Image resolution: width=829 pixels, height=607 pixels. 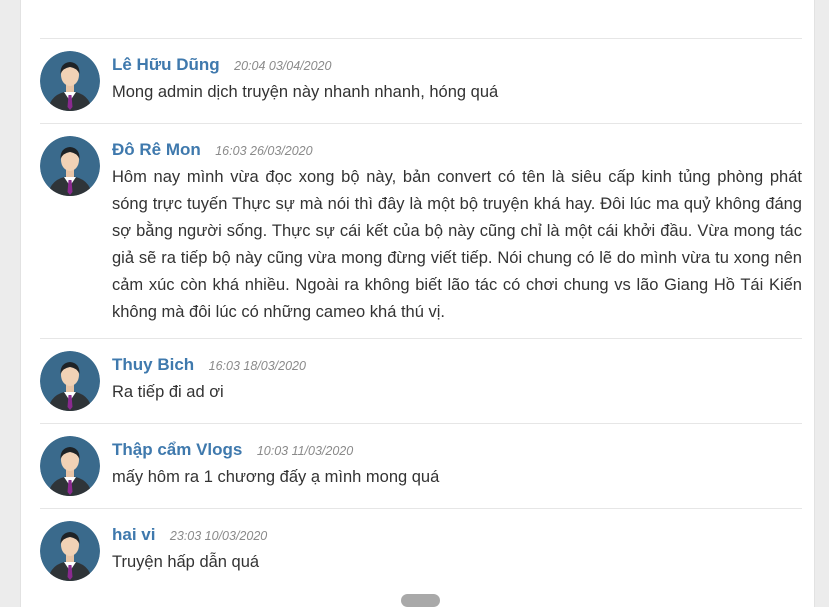 I want to click on comment-author: Đô Rê Mon, so click(x=156, y=149).